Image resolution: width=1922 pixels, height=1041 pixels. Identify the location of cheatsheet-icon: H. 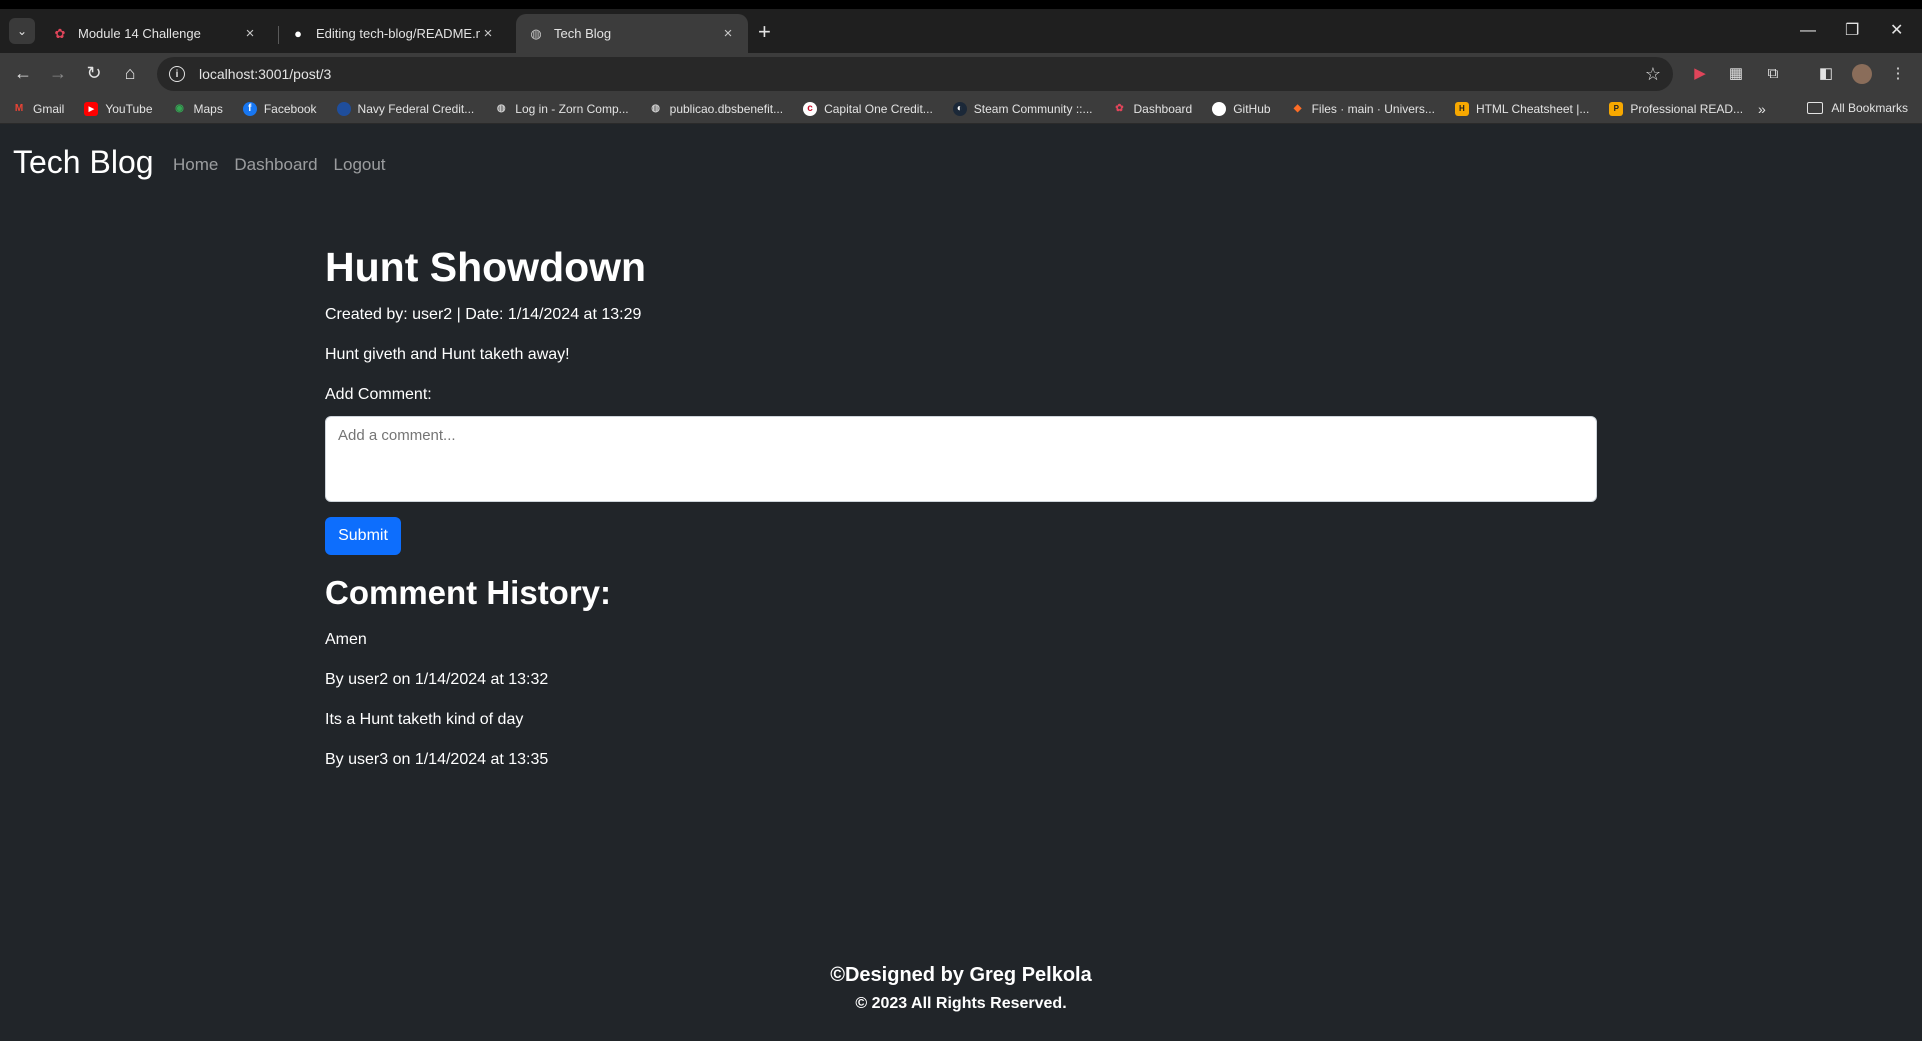
(1461, 108).